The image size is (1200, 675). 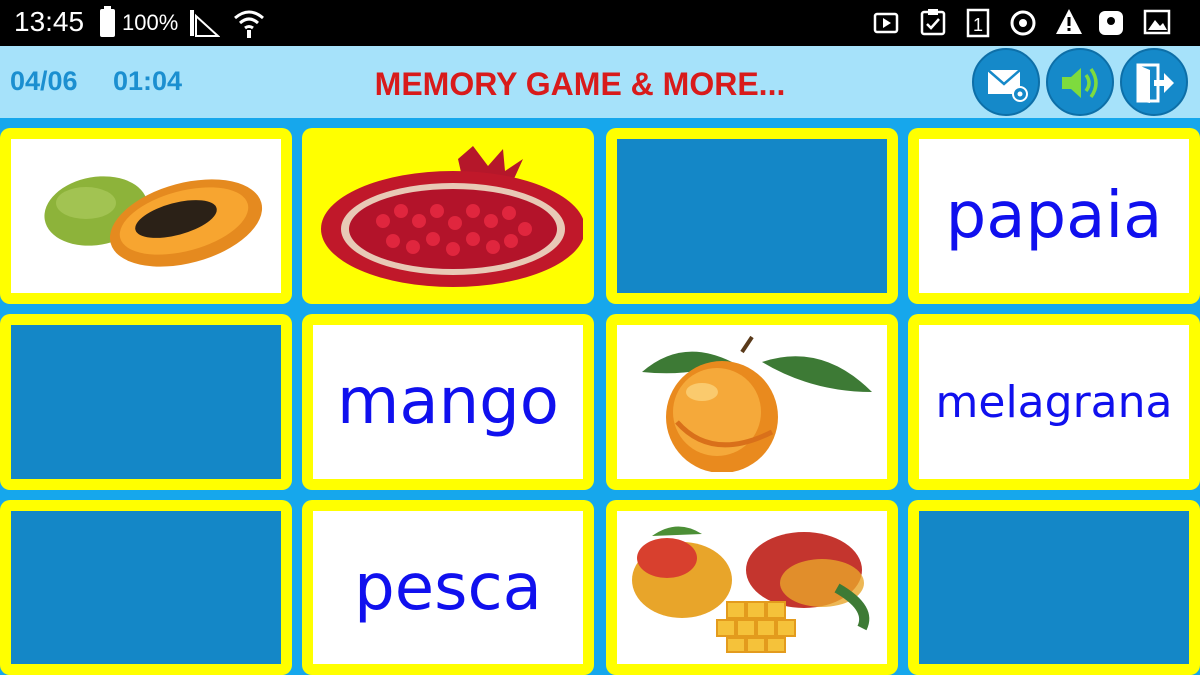 What do you see at coordinates (249, 25) in the screenshot?
I see `wifi-icon` at bounding box center [249, 25].